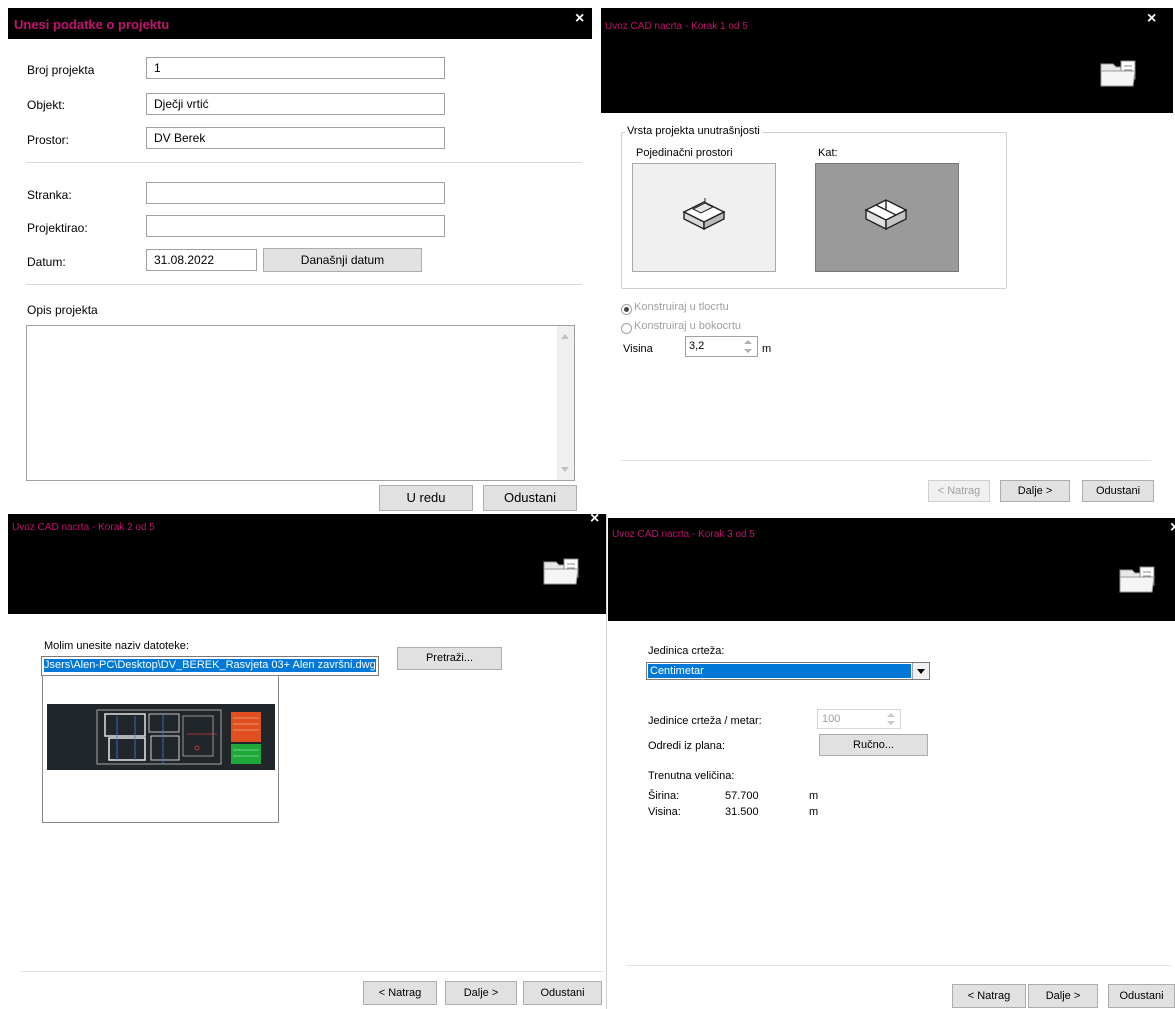  I want to click on floor-label: Kat:, so click(828, 153).